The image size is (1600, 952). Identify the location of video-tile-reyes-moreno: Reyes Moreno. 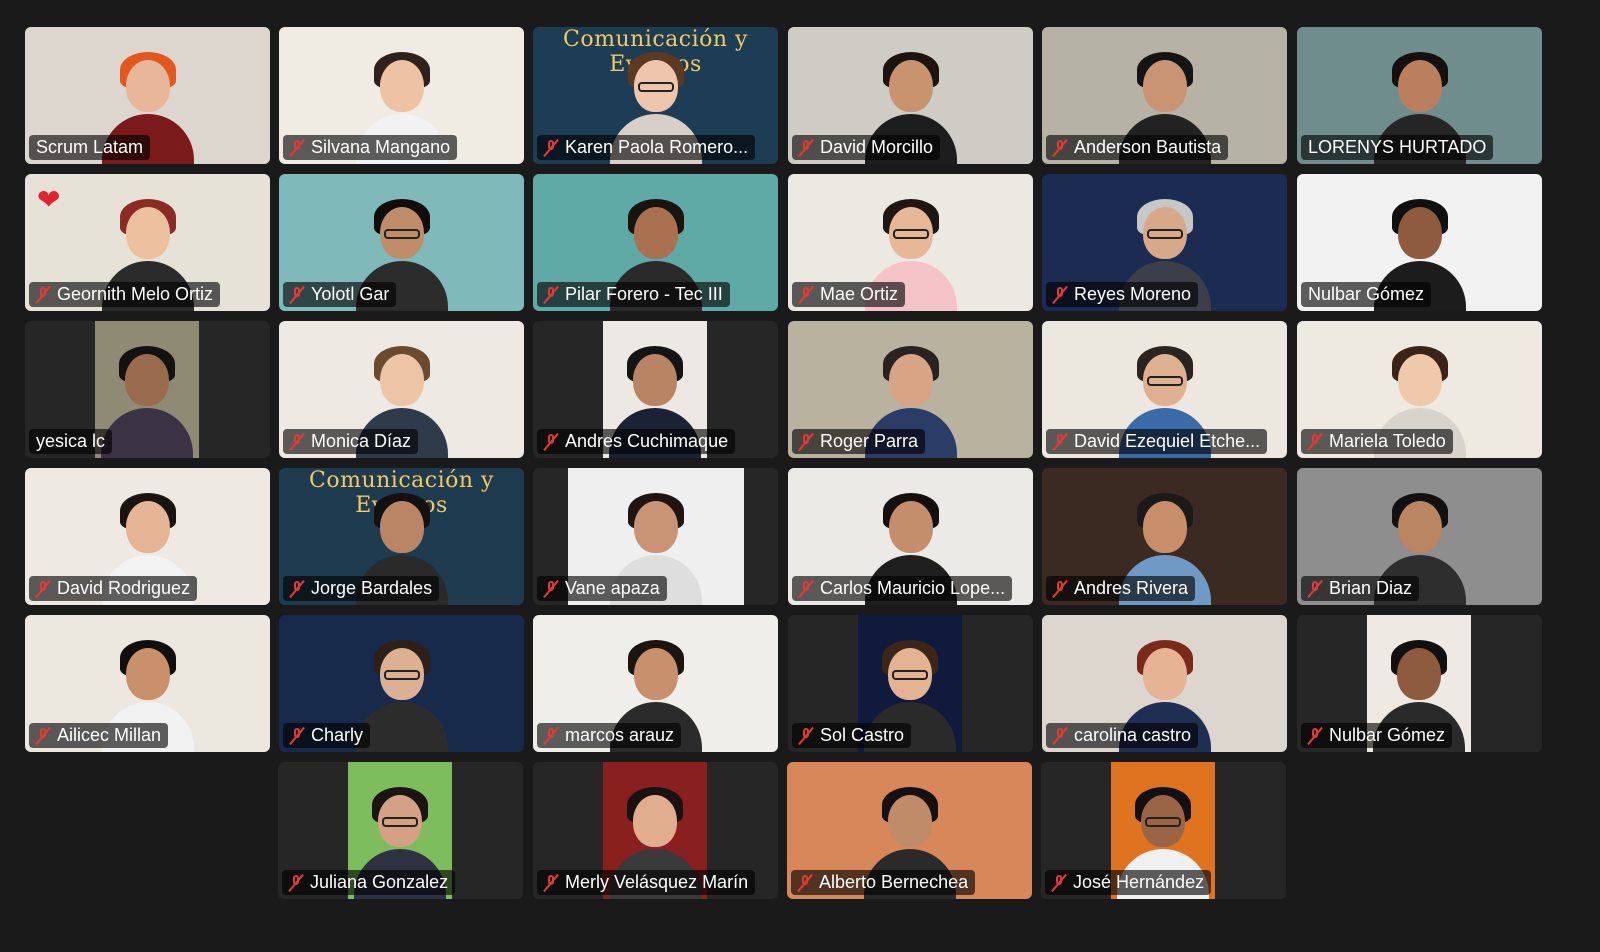
(1164, 242).